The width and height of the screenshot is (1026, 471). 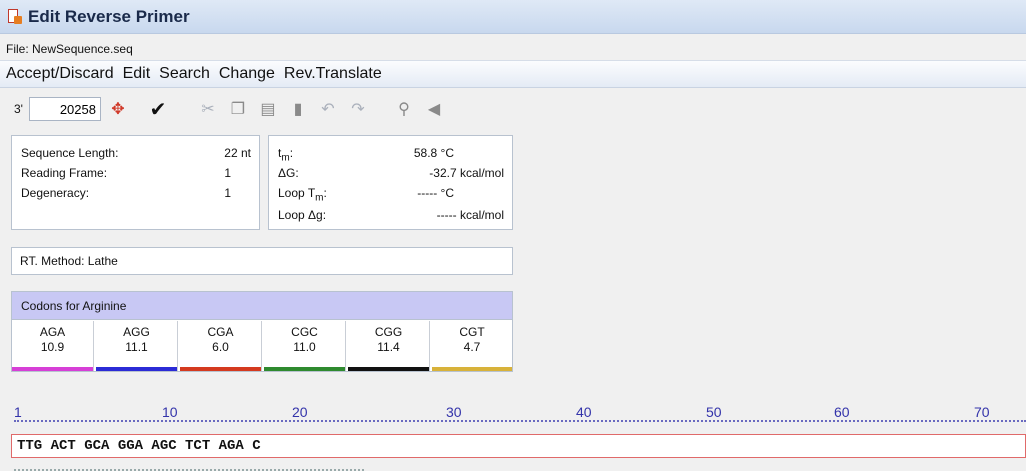 What do you see at coordinates (518, 446) in the screenshot?
I see `primer-sequence-field: TTG ACT GCA GGA AGC TCT AGA C` at bounding box center [518, 446].